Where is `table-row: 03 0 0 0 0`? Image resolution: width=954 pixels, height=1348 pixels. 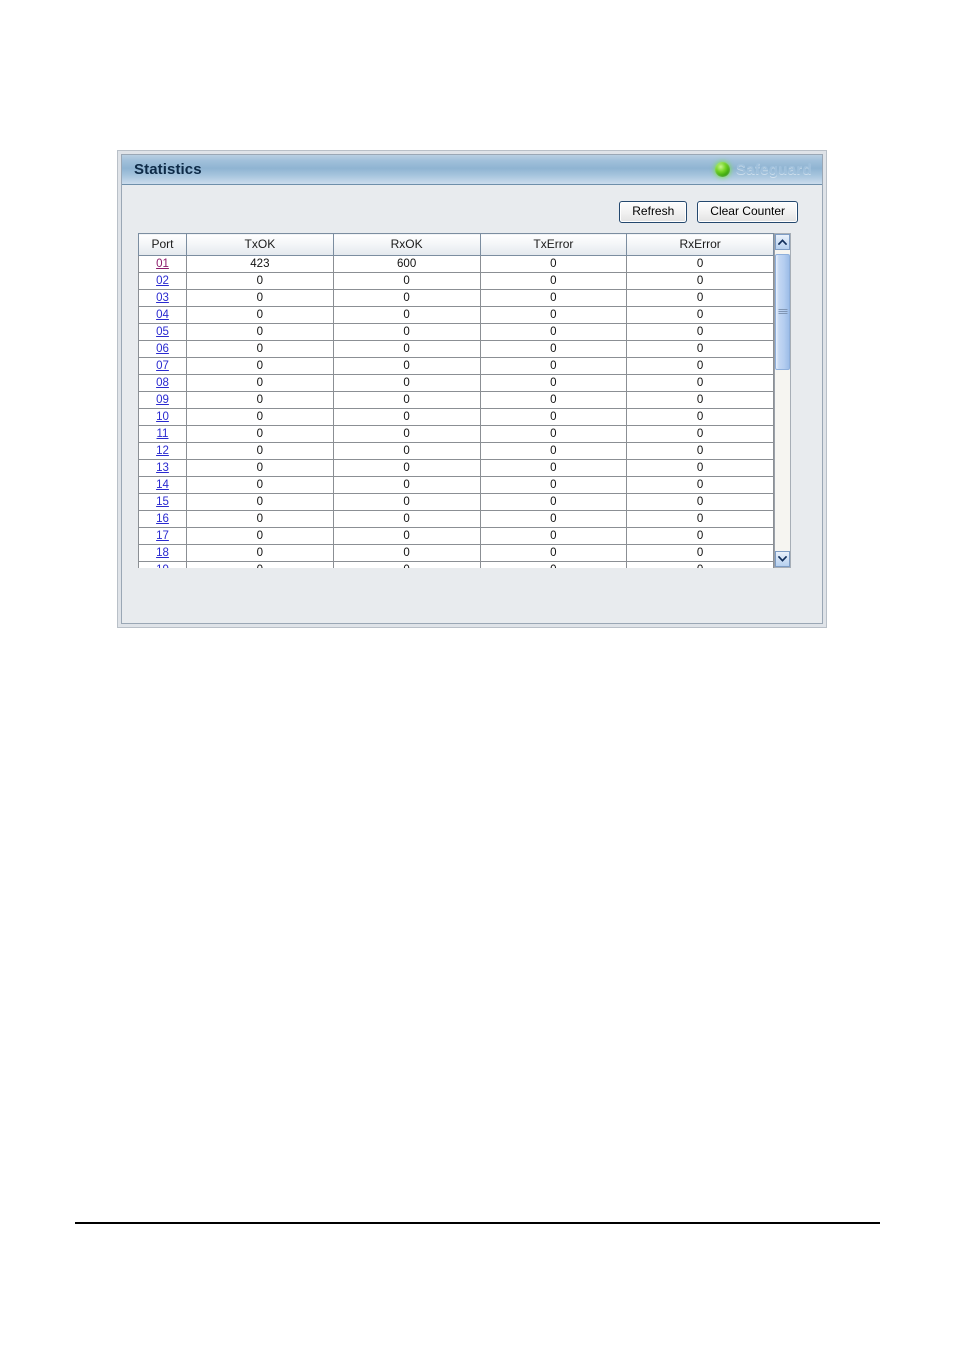 table-row: 03 0 0 0 0 is located at coordinates (456, 298).